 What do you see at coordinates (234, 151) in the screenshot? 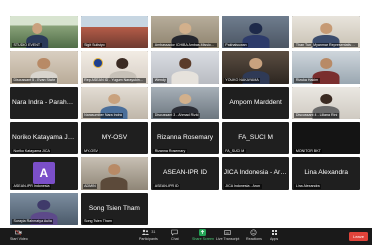
I see `participant-name: FA_SUCI M` at bounding box center [234, 151].